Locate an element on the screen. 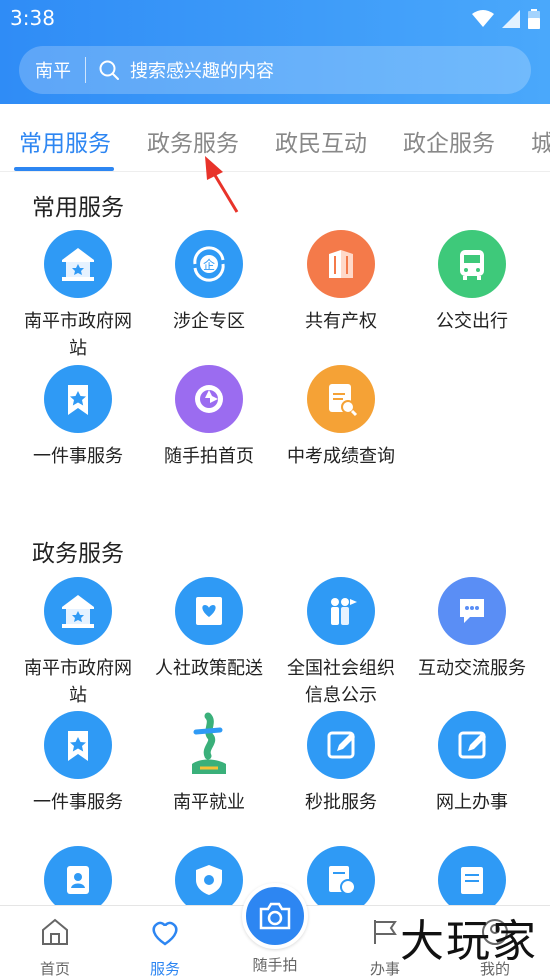  shield-star-icon is located at coordinates (209, 880).